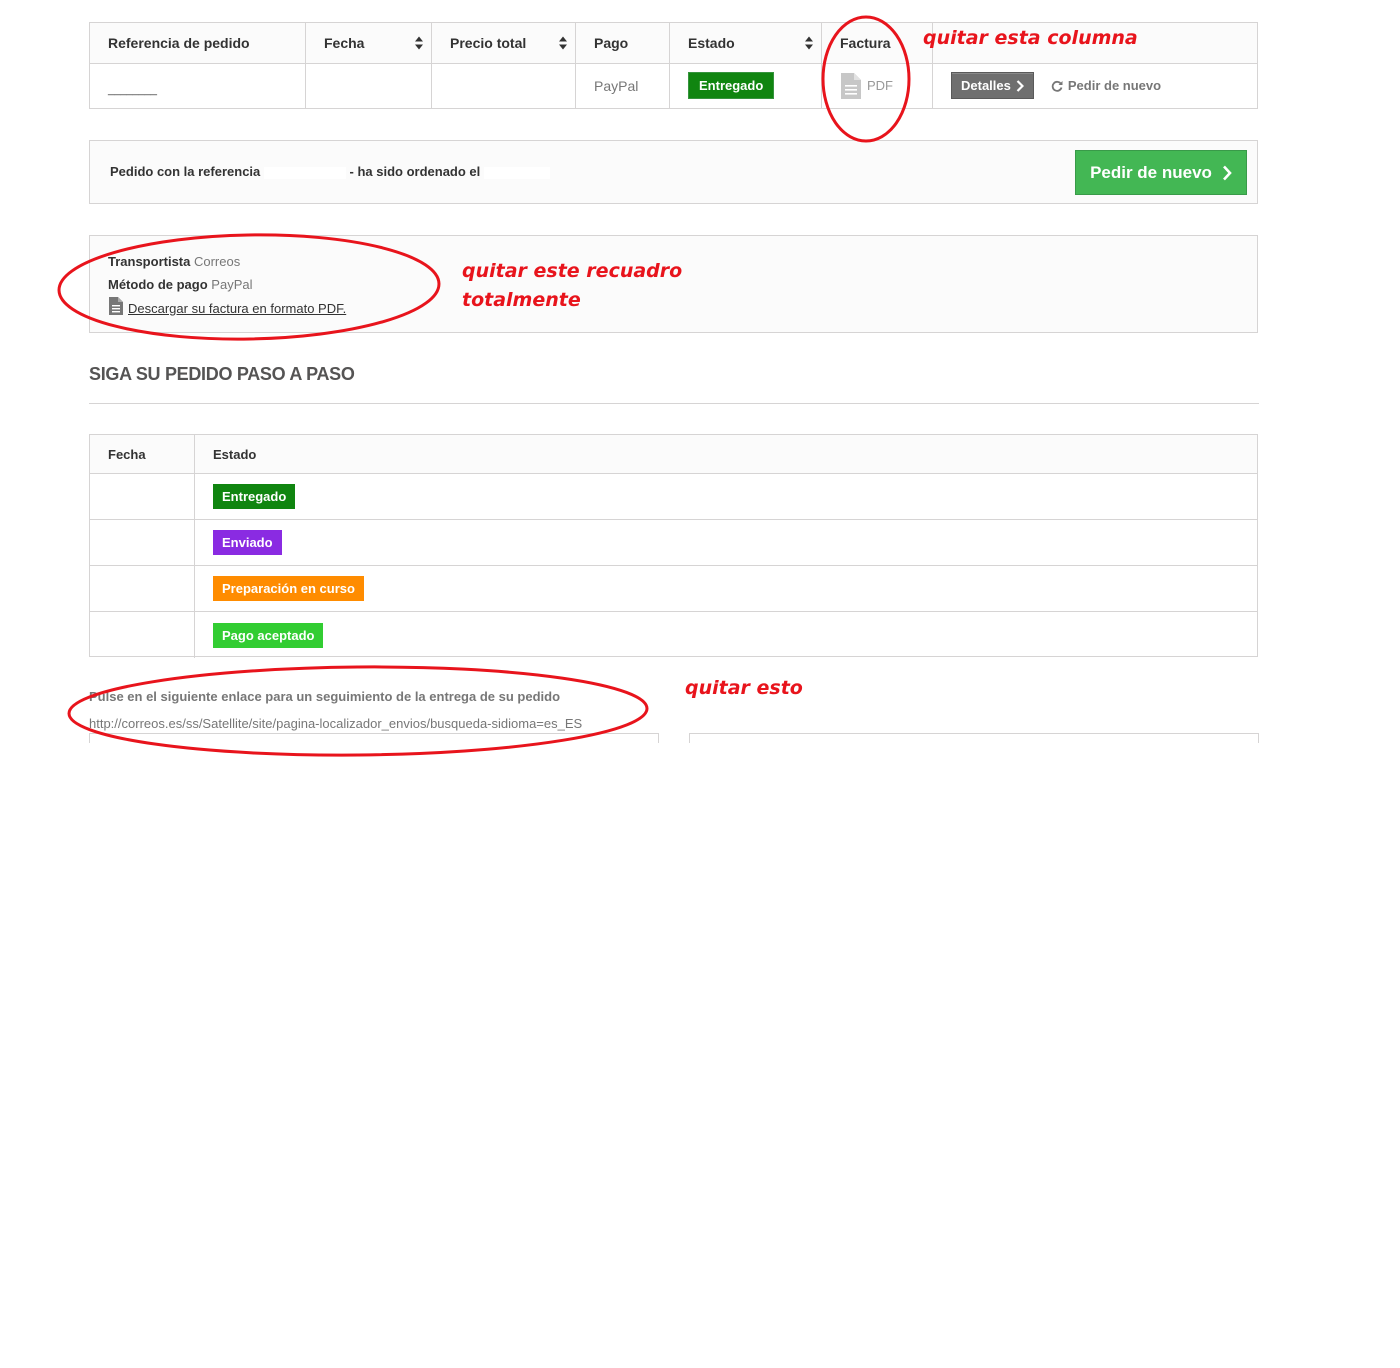 Image resolution: width=1400 pixels, height=1368 pixels. I want to click on reorder-link: Pedir de nuevo, so click(1106, 85).